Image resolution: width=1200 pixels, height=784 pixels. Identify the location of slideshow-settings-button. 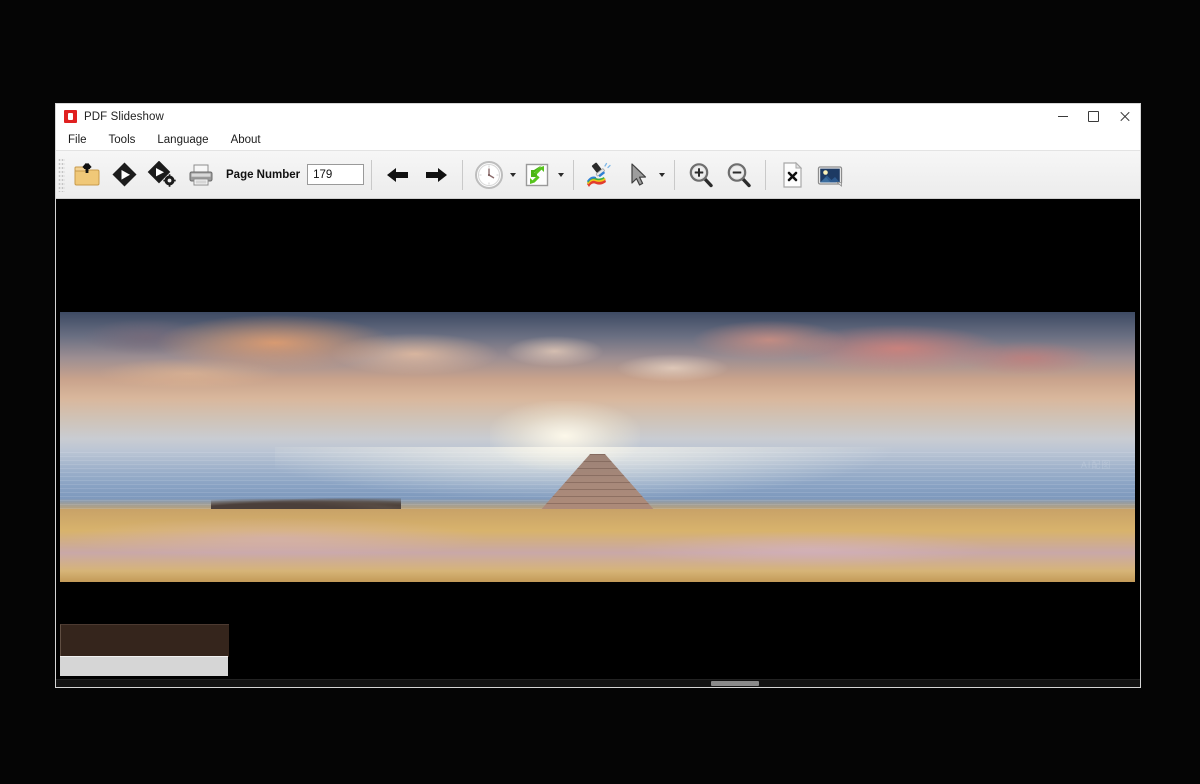
(163, 175).